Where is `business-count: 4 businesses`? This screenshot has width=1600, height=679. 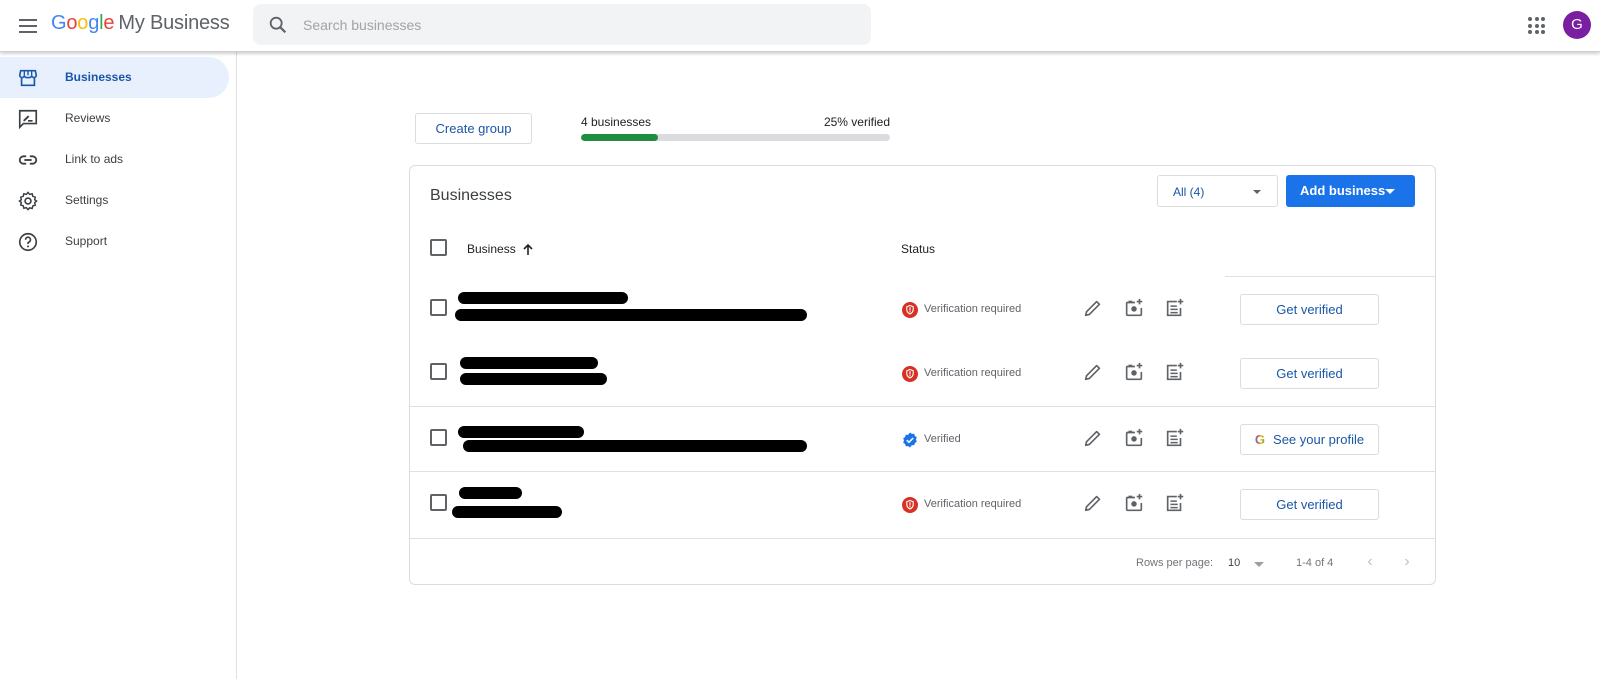 business-count: 4 businesses is located at coordinates (616, 122).